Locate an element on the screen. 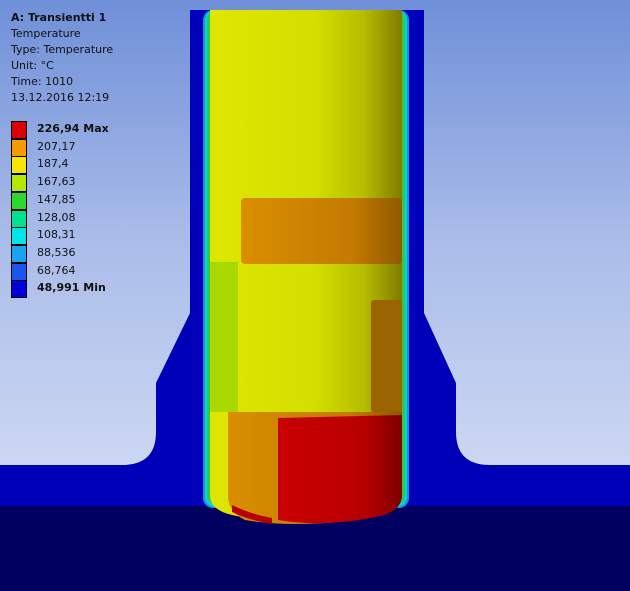  result-title: A: Transientti 1 is located at coordinates (59, 17).